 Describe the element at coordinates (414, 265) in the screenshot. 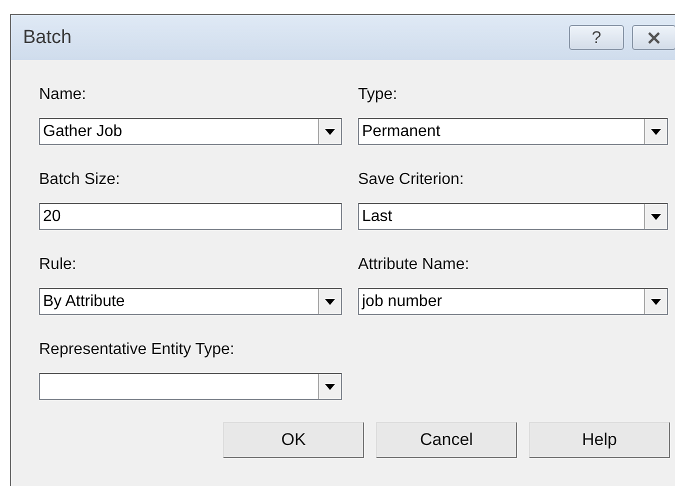

I see `field-label: Attribute Name:` at that location.